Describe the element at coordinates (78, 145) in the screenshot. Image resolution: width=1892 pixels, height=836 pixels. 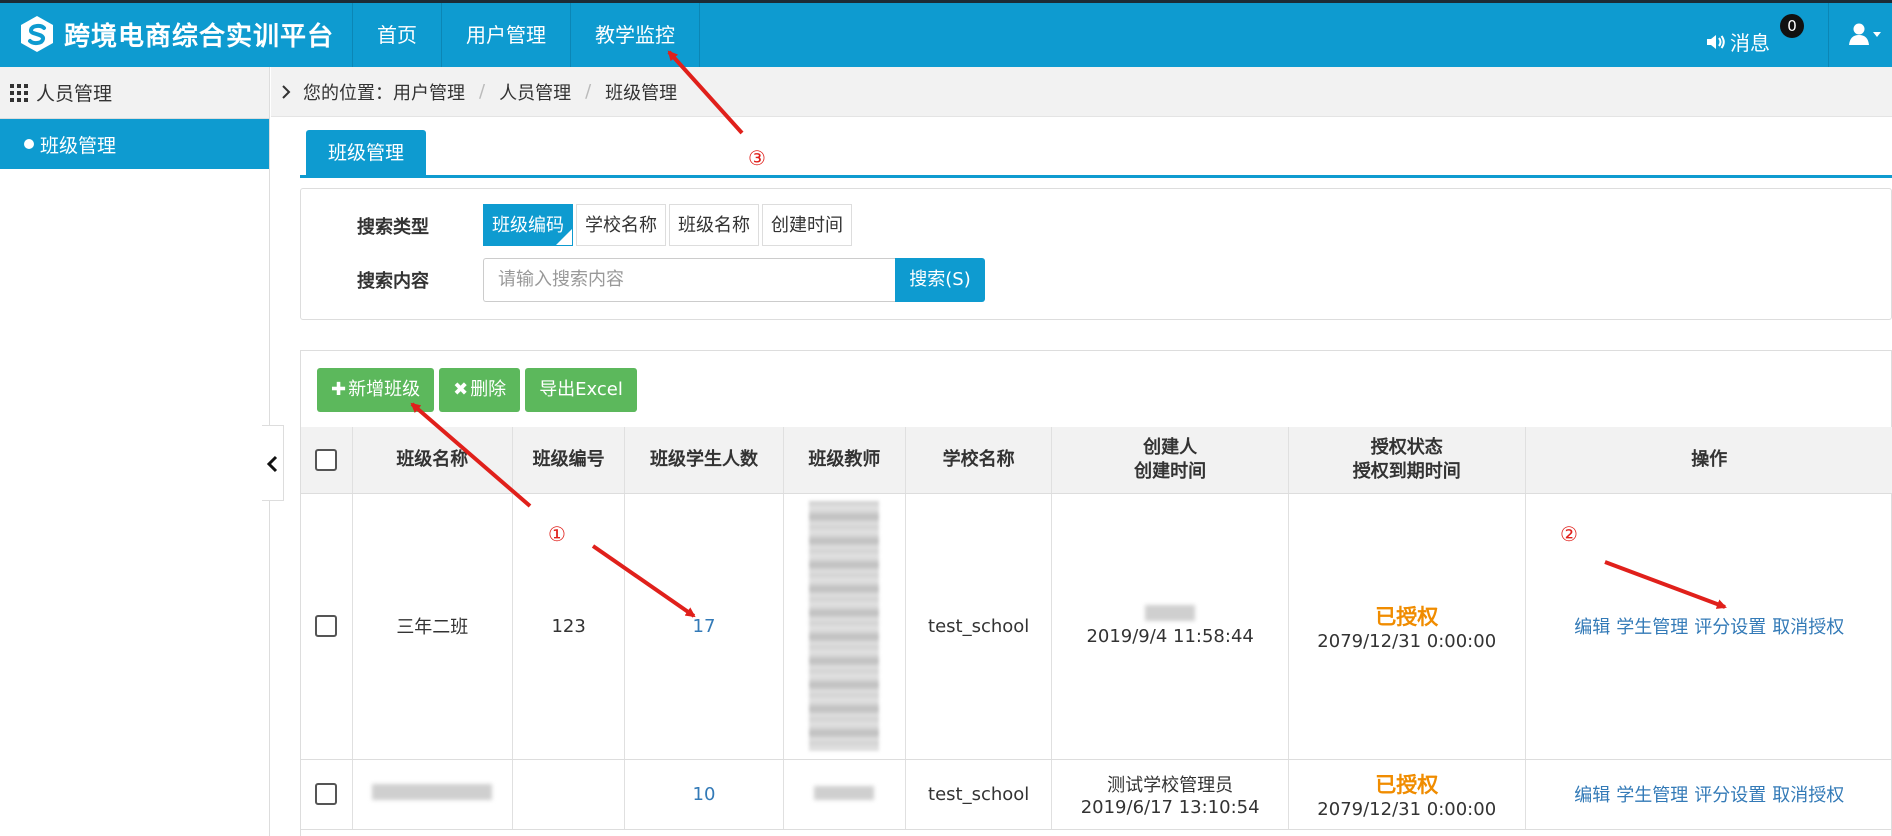
I see `sidebar-item-label: 班级管理` at that location.